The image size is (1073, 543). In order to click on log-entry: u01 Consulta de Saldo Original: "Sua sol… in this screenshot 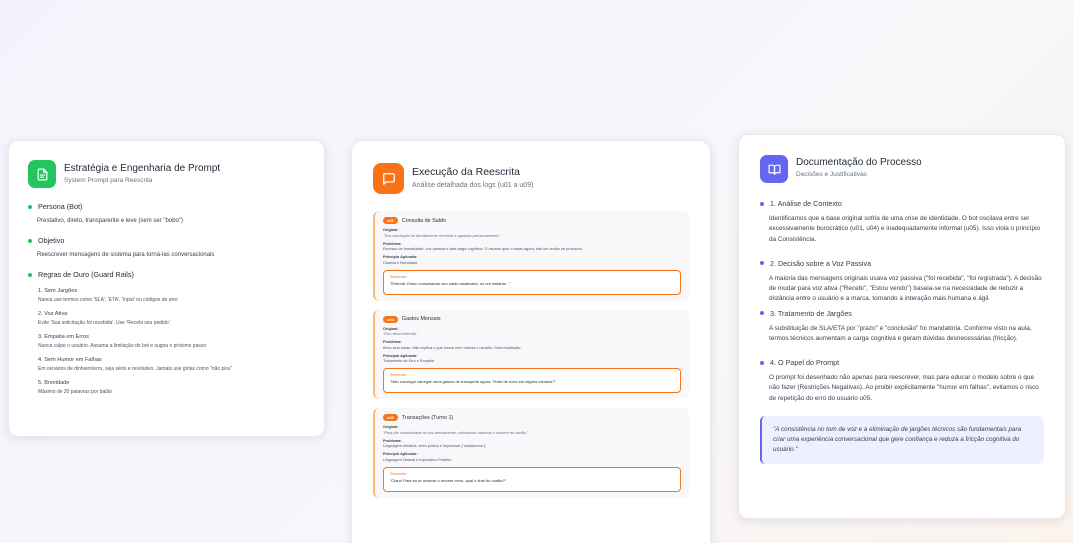, I will do `click(531, 256)`.